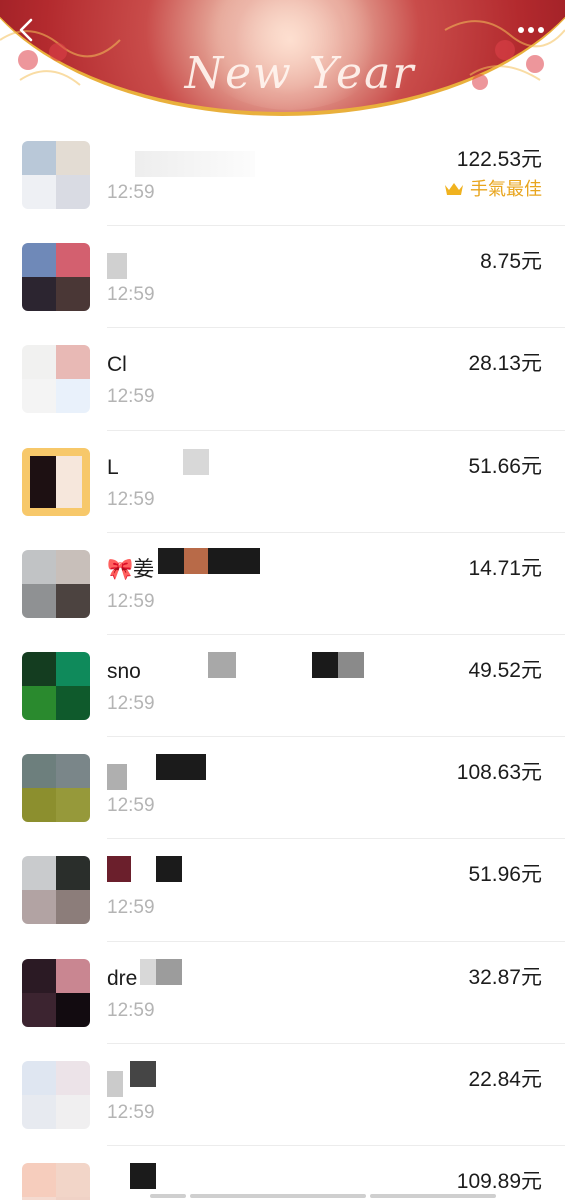 Image resolution: width=565 pixels, height=1200 pixels. Describe the element at coordinates (282, 890) in the screenshot. I see `list-item: 12:59 51.96元` at that location.